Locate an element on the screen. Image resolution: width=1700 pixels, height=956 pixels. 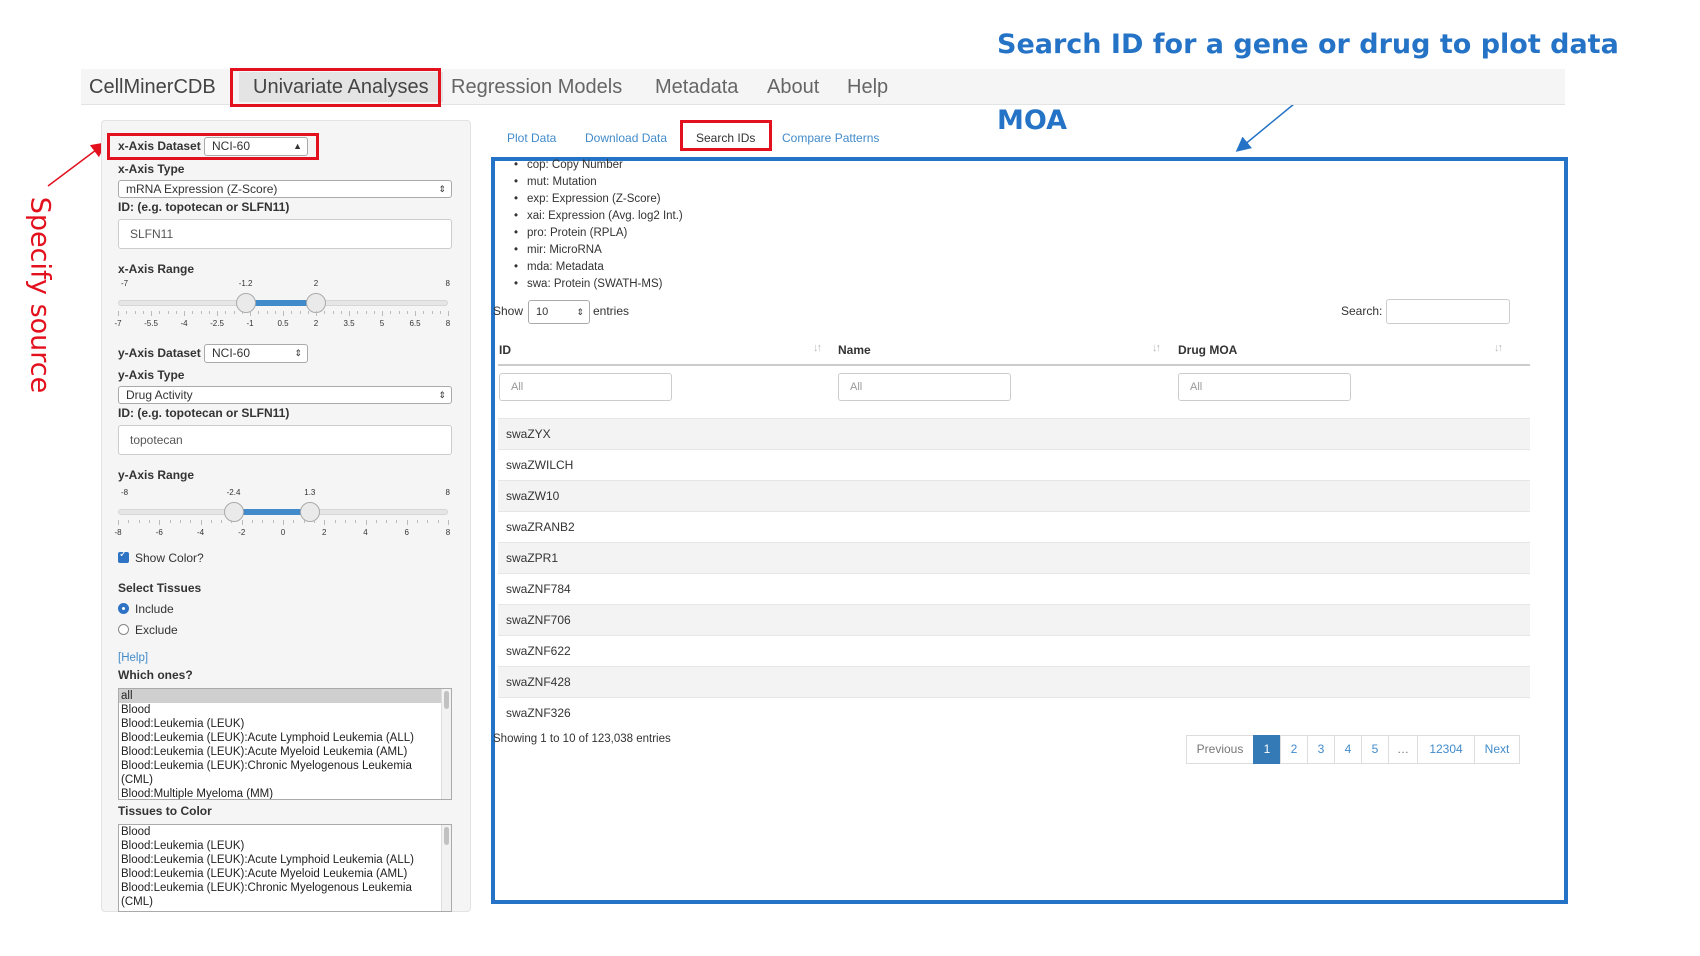
table-row: swaZNF706 is located at coordinates (1014, 619).